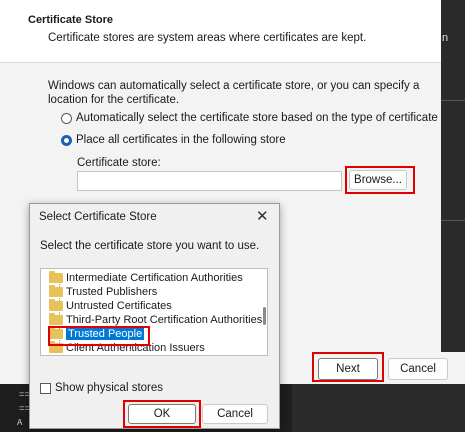 The width and height of the screenshot is (465, 432). What do you see at coordinates (348, 367) in the screenshot?
I see `next-highlight-box` at bounding box center [348, 367].